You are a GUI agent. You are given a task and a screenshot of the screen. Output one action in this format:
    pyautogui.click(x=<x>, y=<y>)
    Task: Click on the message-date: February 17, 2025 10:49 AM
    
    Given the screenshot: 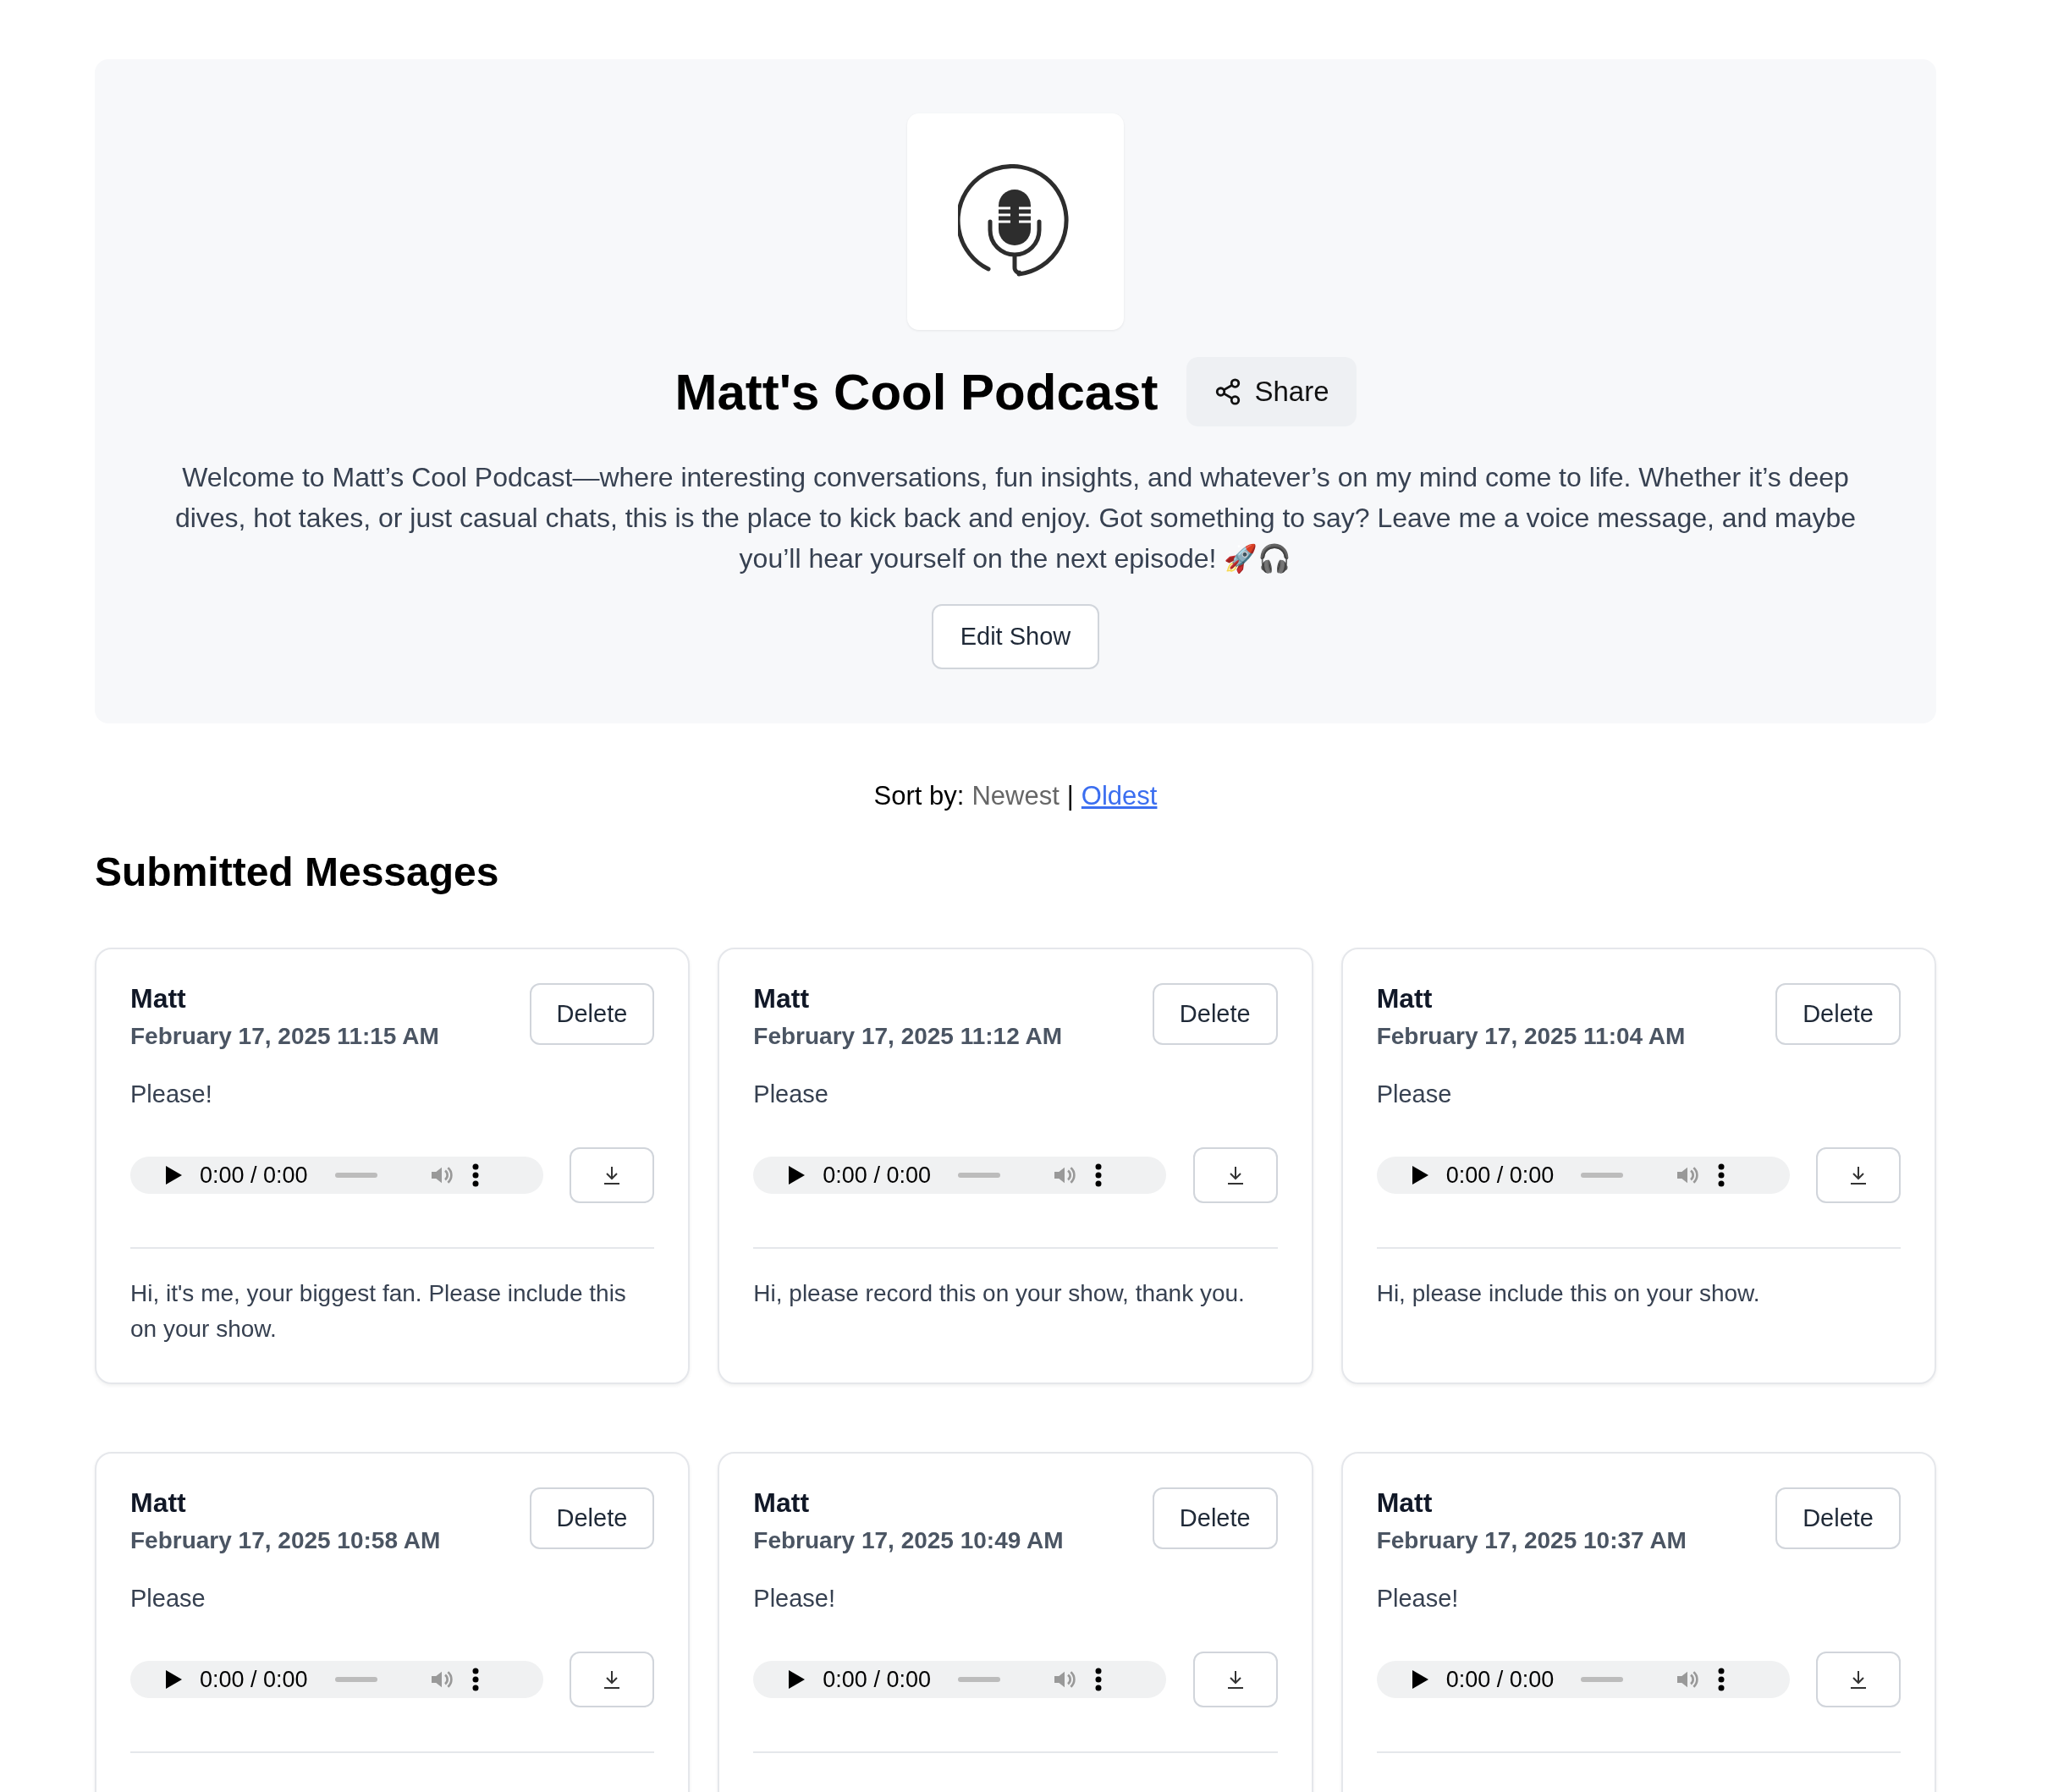 What is the action you would take?
    pyautogui.click(x=909, y=1540)
    